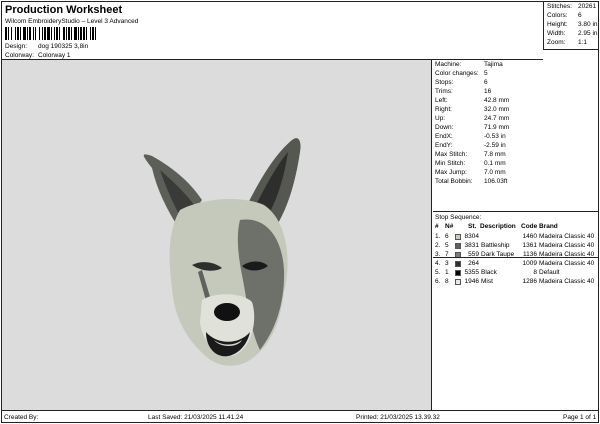  Describe the element at coordinates (497, 118) in the screenshot. I see `up-value: 24.7 mm` at that location.